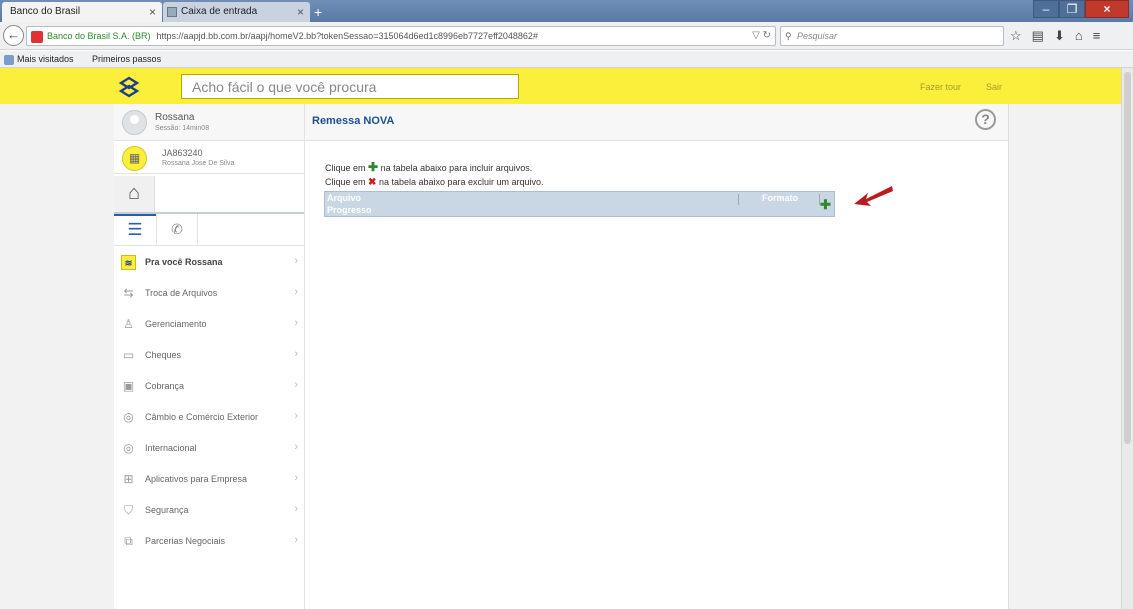  I want to click on account-code: JA863240, so click(182, 153).